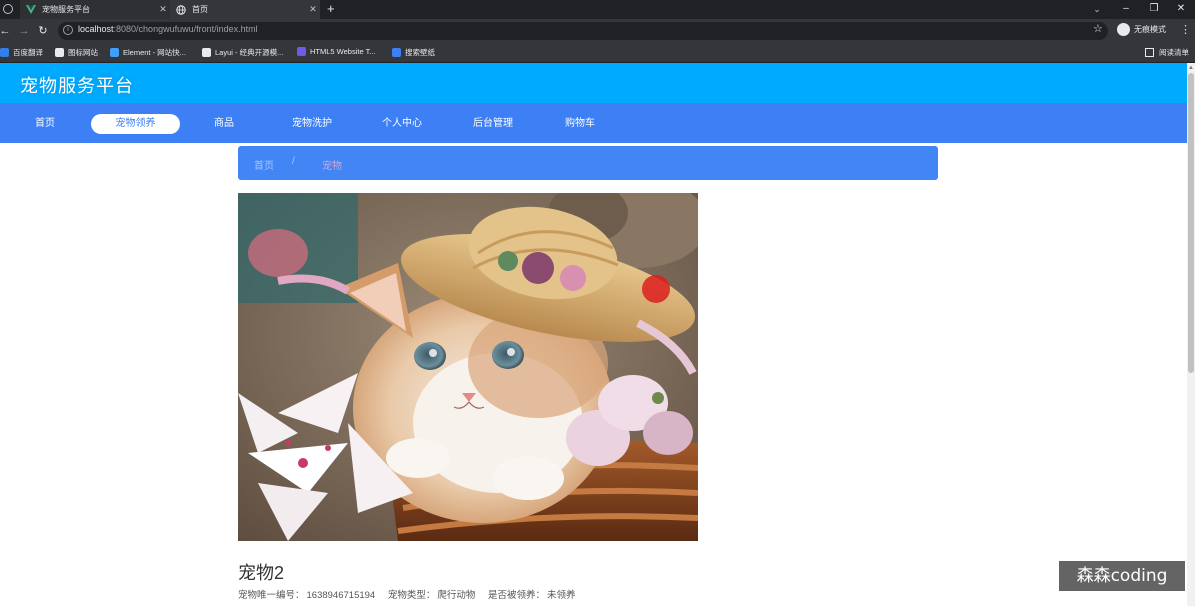 This screenshot has height=606, width=1195. I want to click on back-arrow-icon: ←, so click(6, 31).